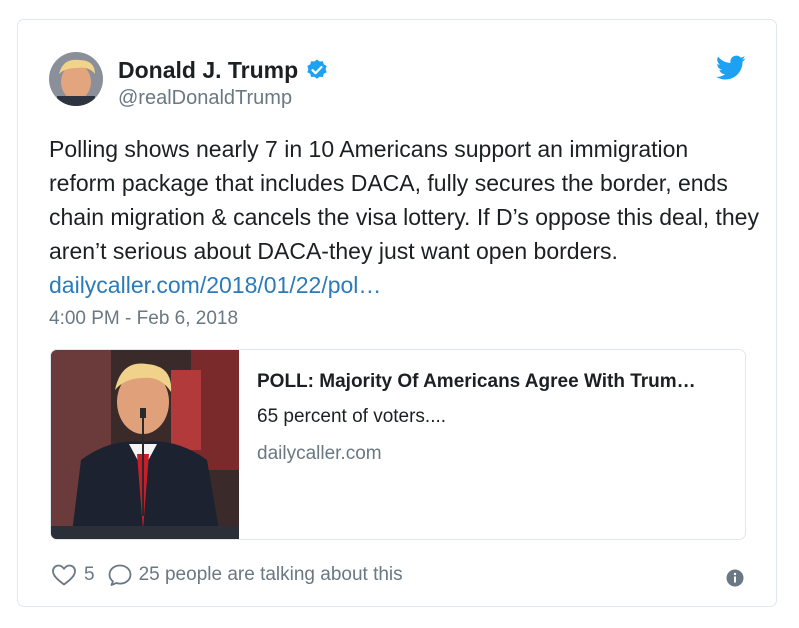  What do you see at coordinates (317, 70) in the screenshot?
I see `verified-badge-icon` at bounding box center [317, 70].